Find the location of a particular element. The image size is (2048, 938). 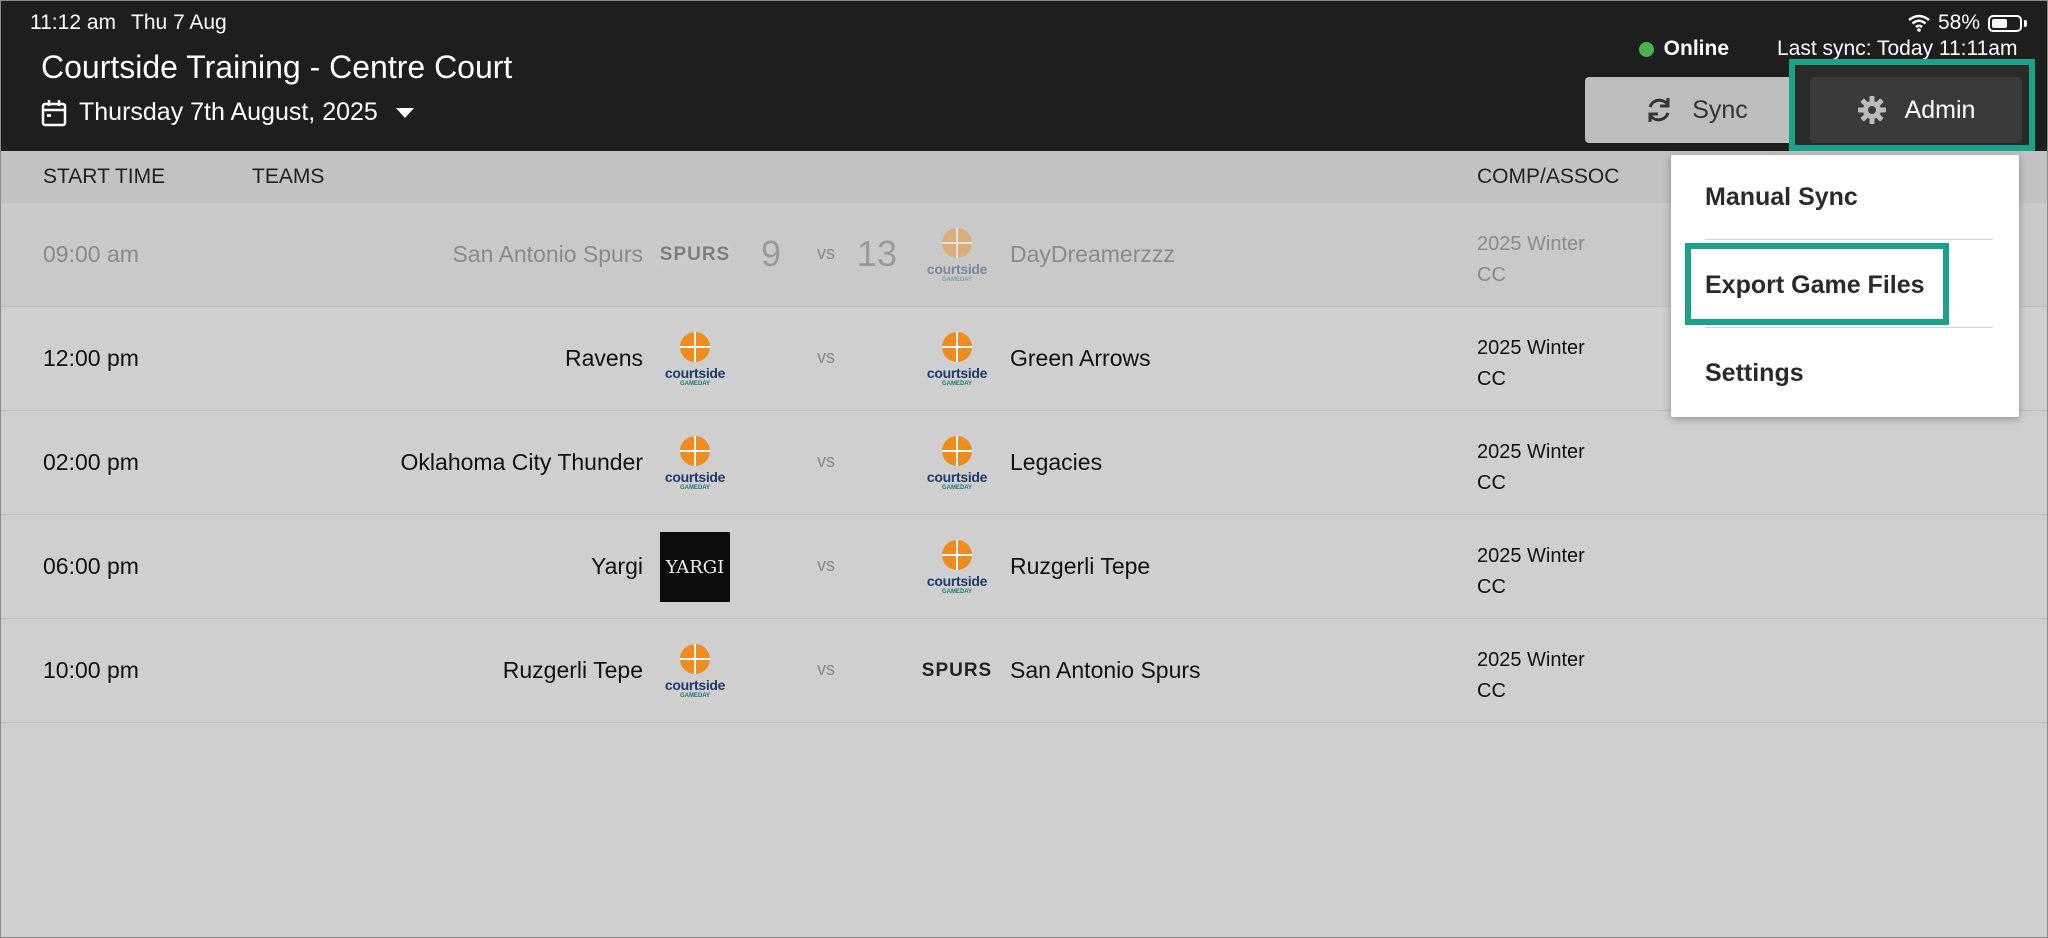

home-team: Yargi is located at coordinates (617, 566).